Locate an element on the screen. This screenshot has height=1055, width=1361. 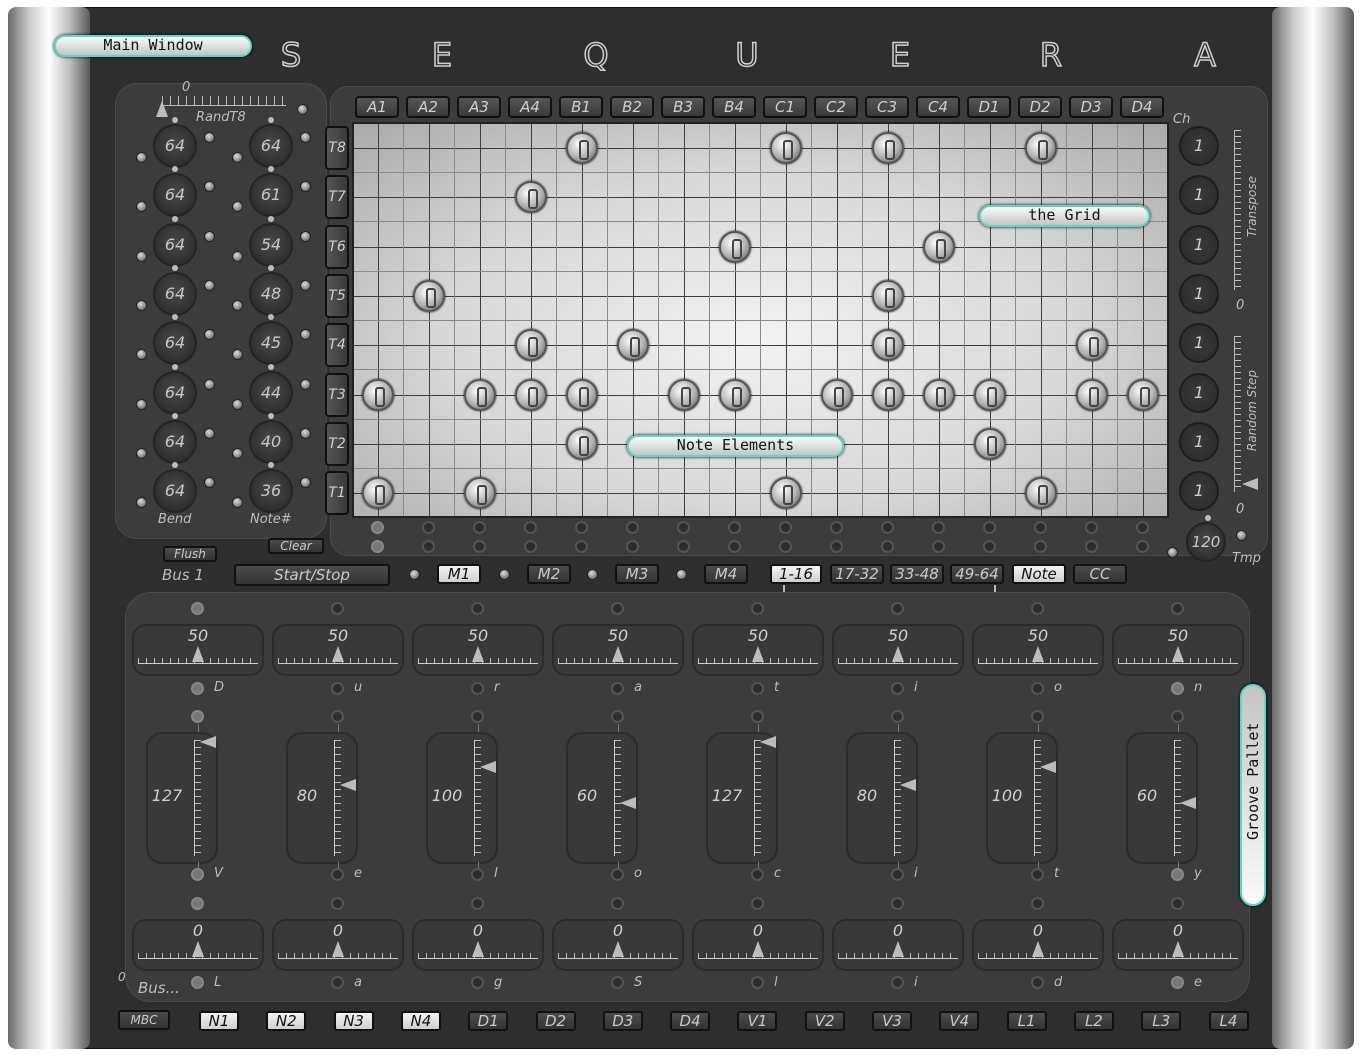
bottom-button: L2 is located at coordinates (1093, 1021).